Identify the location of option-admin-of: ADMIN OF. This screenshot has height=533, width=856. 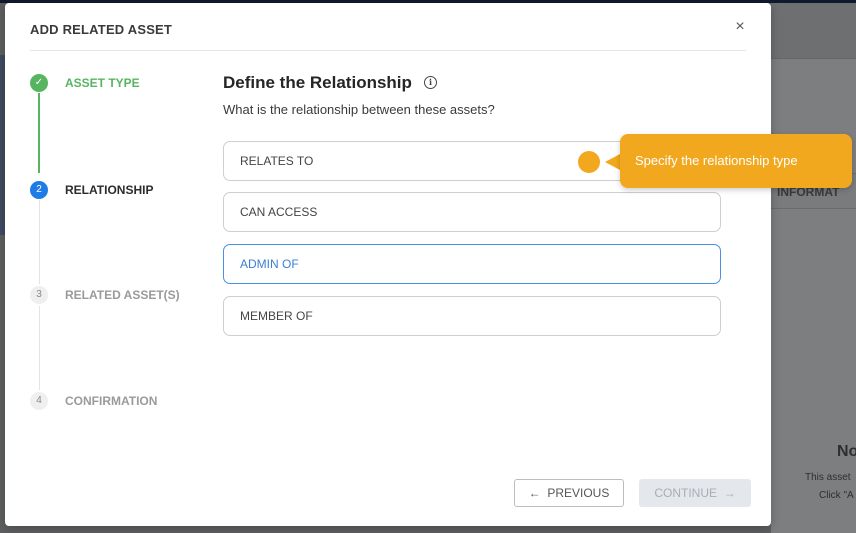
(472, 264).